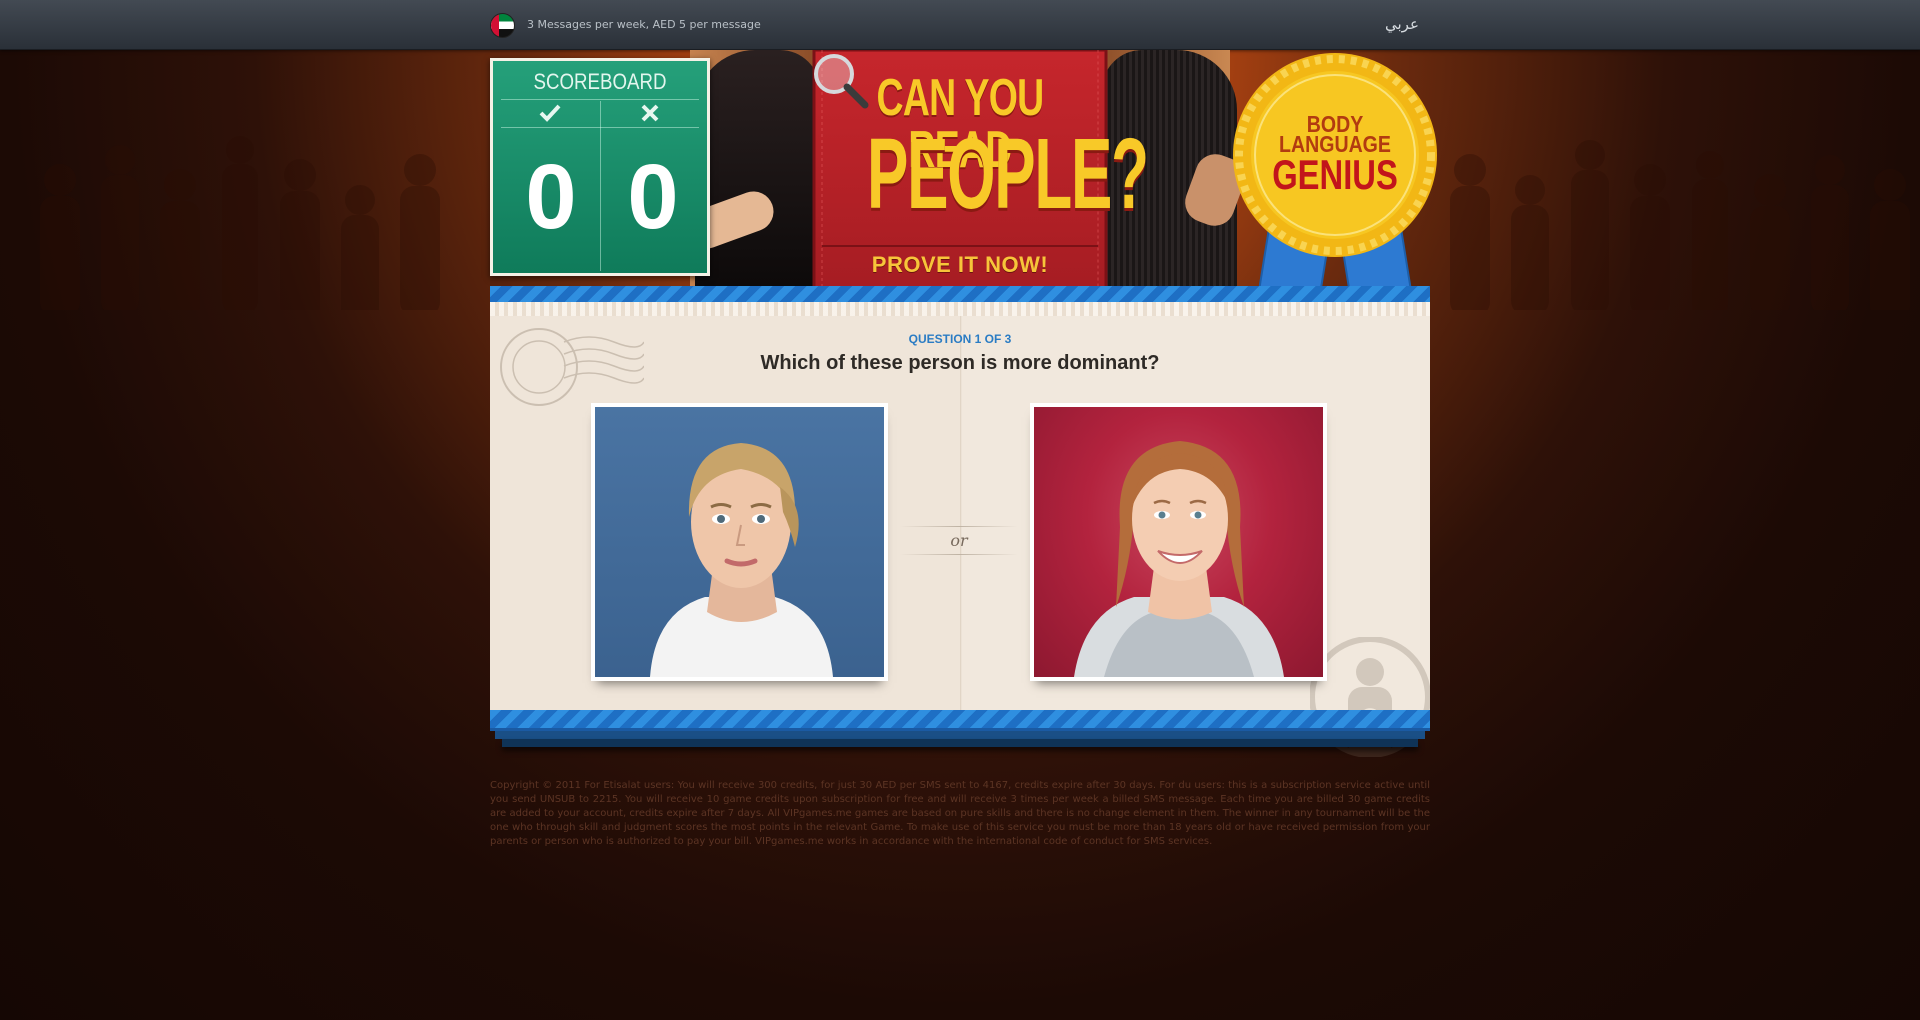 This screenshot has width=1920, height=1020. Describe the element at coordinates (960, 309) in the screenshot. I see `paper-torn-edge` at that location.